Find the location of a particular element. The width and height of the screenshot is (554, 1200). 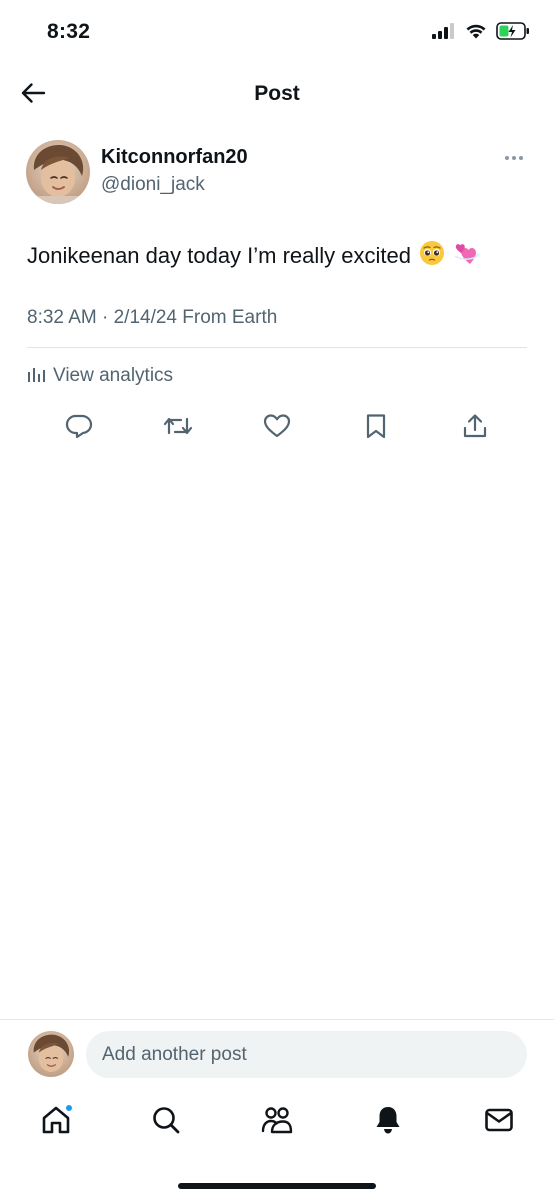

analytics-label: View analytics is located at coordinates (113, 375).